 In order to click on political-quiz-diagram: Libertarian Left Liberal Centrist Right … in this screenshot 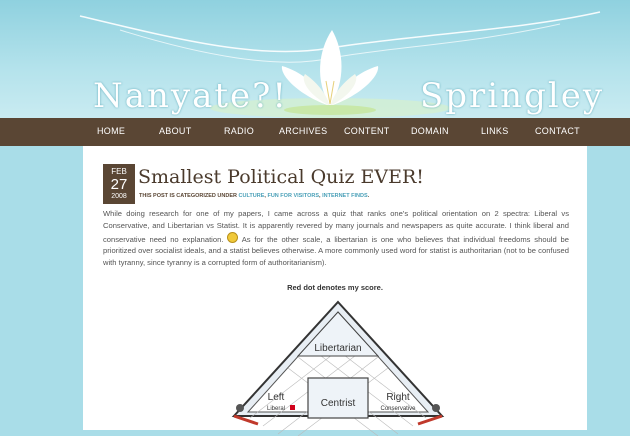, I will do `click(338, 368)`.